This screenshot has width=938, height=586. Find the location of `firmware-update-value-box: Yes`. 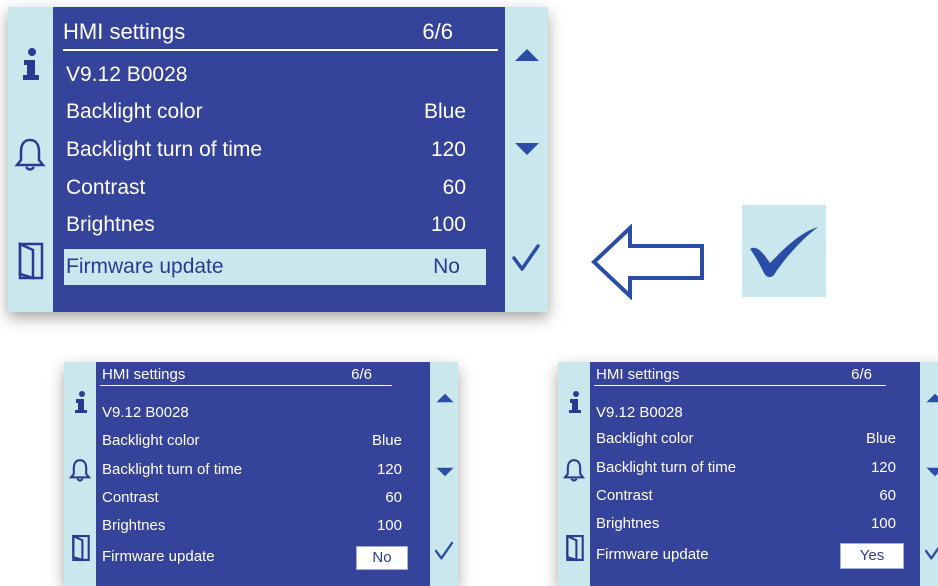

firmware-update-value-box: Yes is located at coordinates (872, 556).